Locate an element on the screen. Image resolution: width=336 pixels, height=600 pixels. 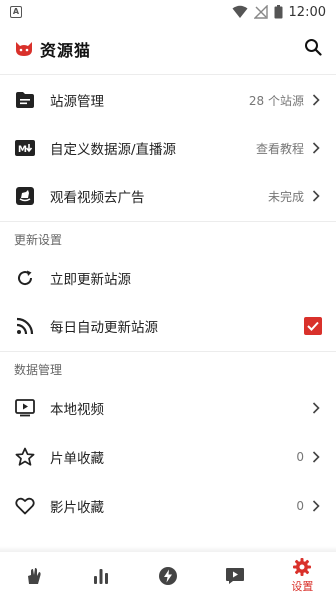
folder-icon is located at coordinates (25, 100).